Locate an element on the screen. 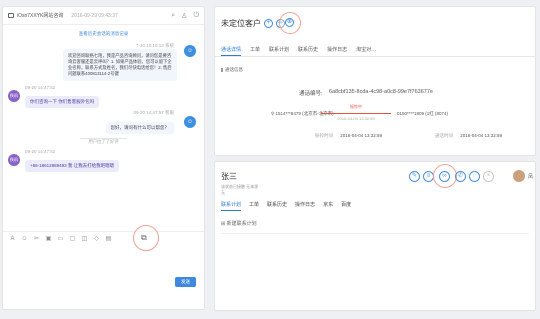 This screenshot has height=319, width=540. agent-avatar is located at coordinates (519, 176).